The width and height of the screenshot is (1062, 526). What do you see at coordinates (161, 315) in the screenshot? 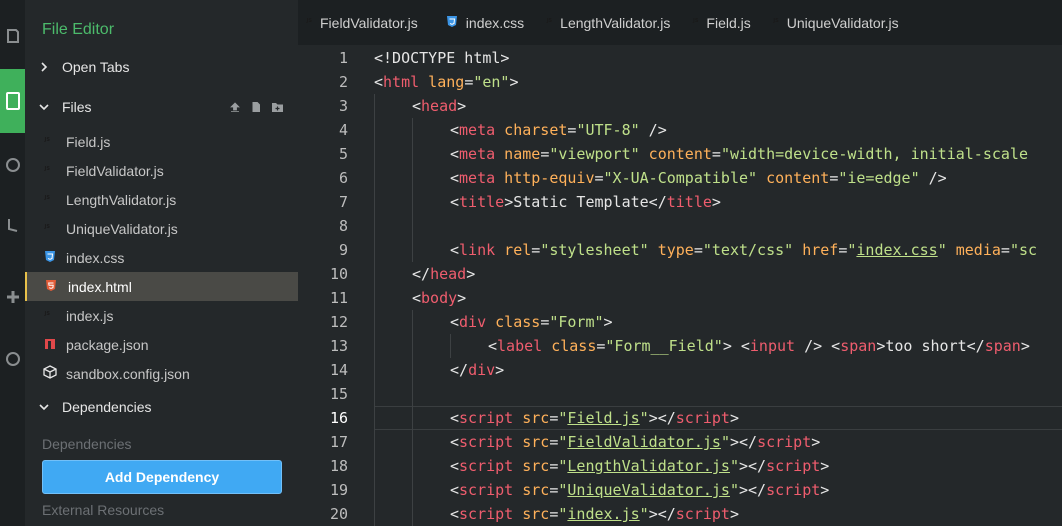
I see `file-item: index.js` at bounding box center [161, 315].